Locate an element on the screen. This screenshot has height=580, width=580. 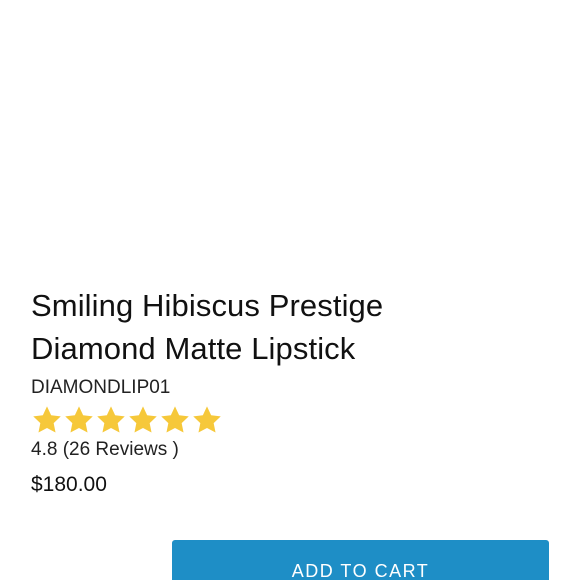
add-to-cart-button: ADD TO CART is located at coordinates (360, 560).